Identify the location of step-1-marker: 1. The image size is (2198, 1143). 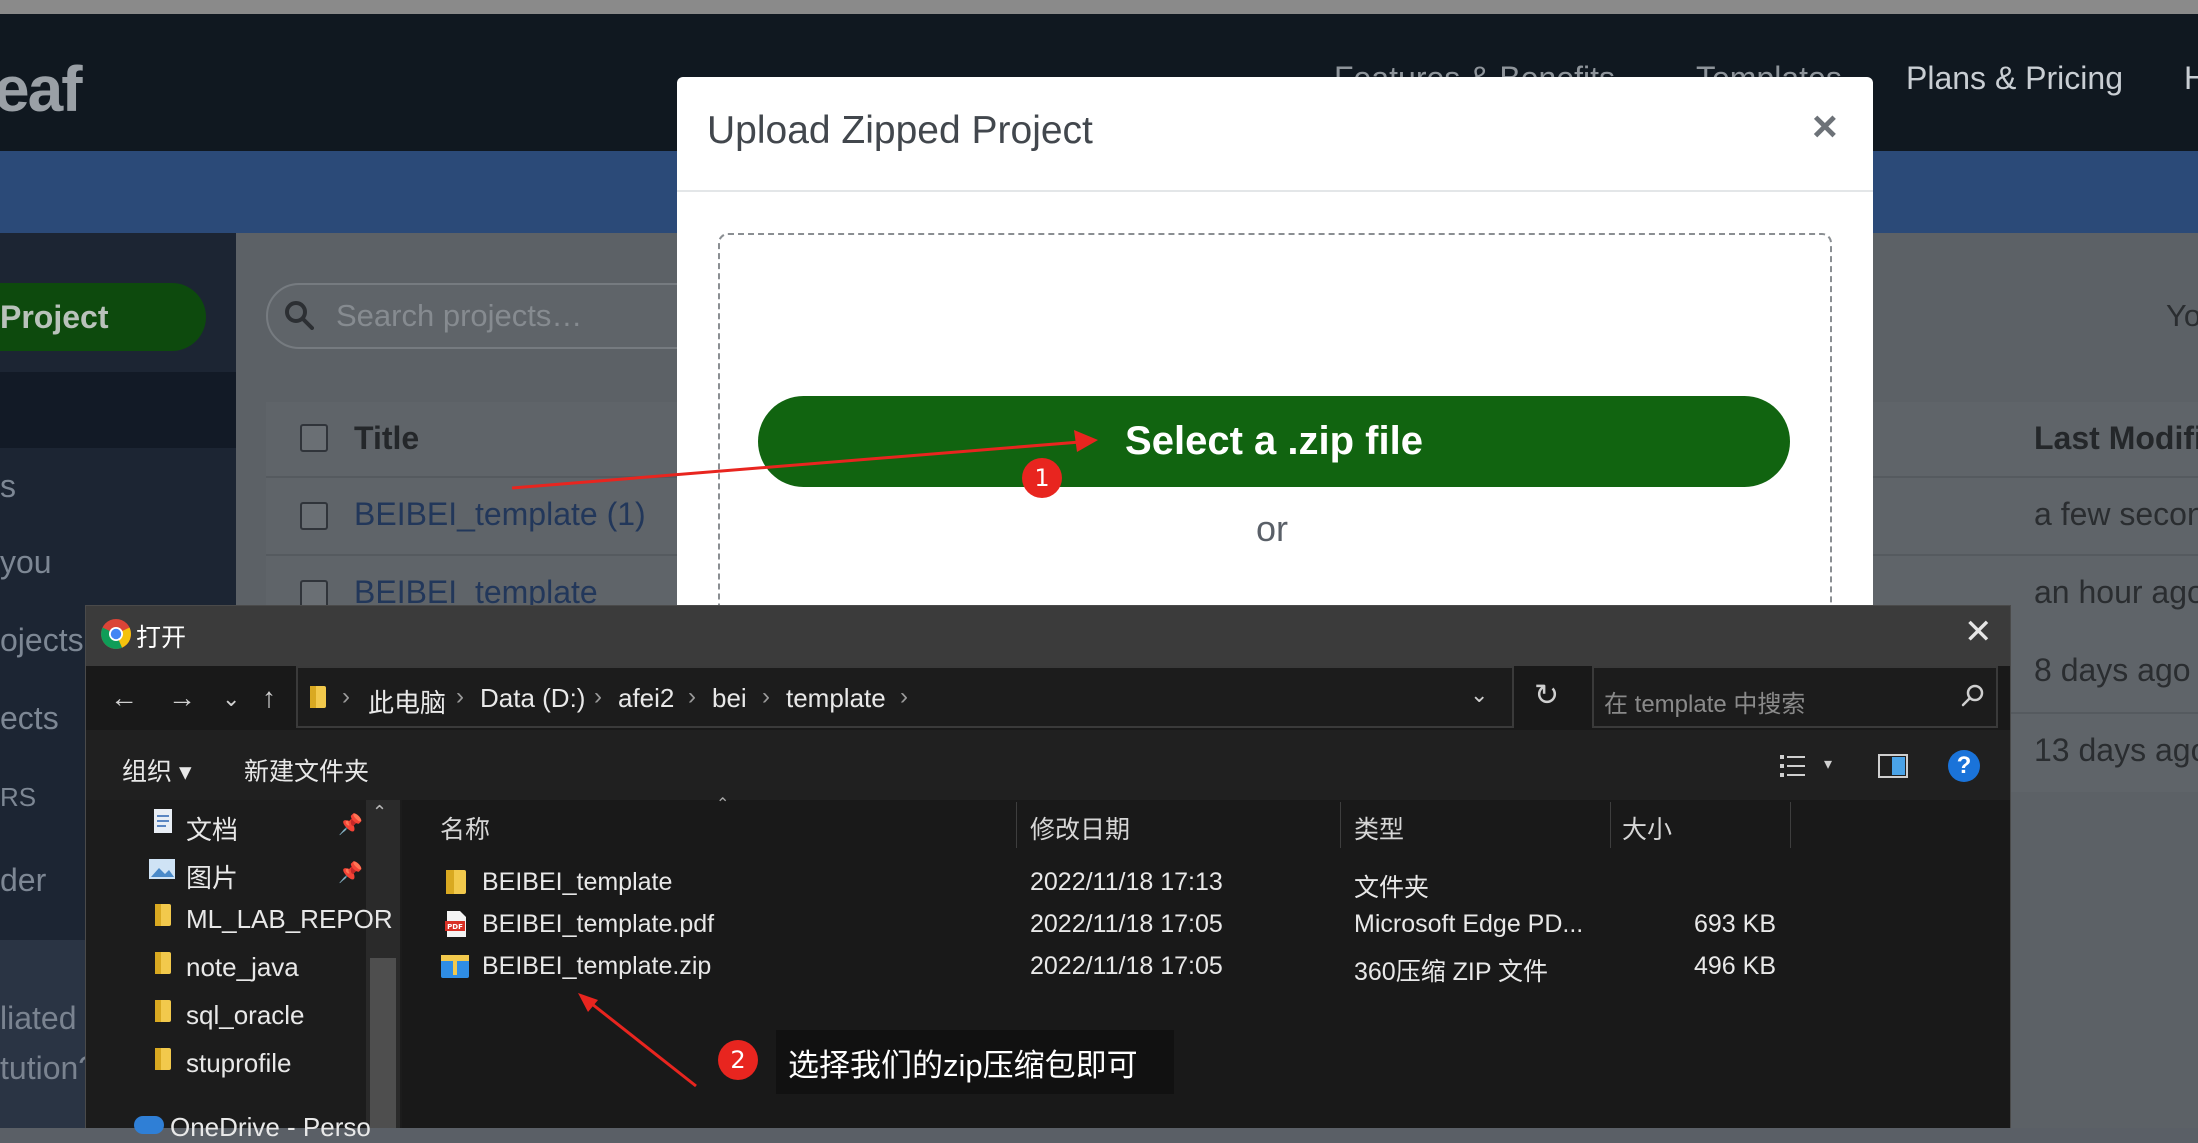
(1042, 478).